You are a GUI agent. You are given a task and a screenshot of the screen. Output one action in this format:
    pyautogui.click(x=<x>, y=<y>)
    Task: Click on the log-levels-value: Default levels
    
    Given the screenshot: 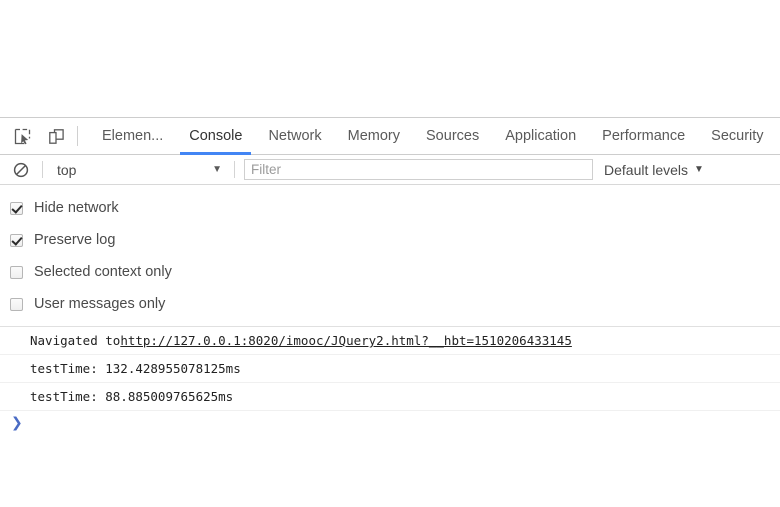 What is the action you would take?
    pyautogui.click(x=646, y=169)
    